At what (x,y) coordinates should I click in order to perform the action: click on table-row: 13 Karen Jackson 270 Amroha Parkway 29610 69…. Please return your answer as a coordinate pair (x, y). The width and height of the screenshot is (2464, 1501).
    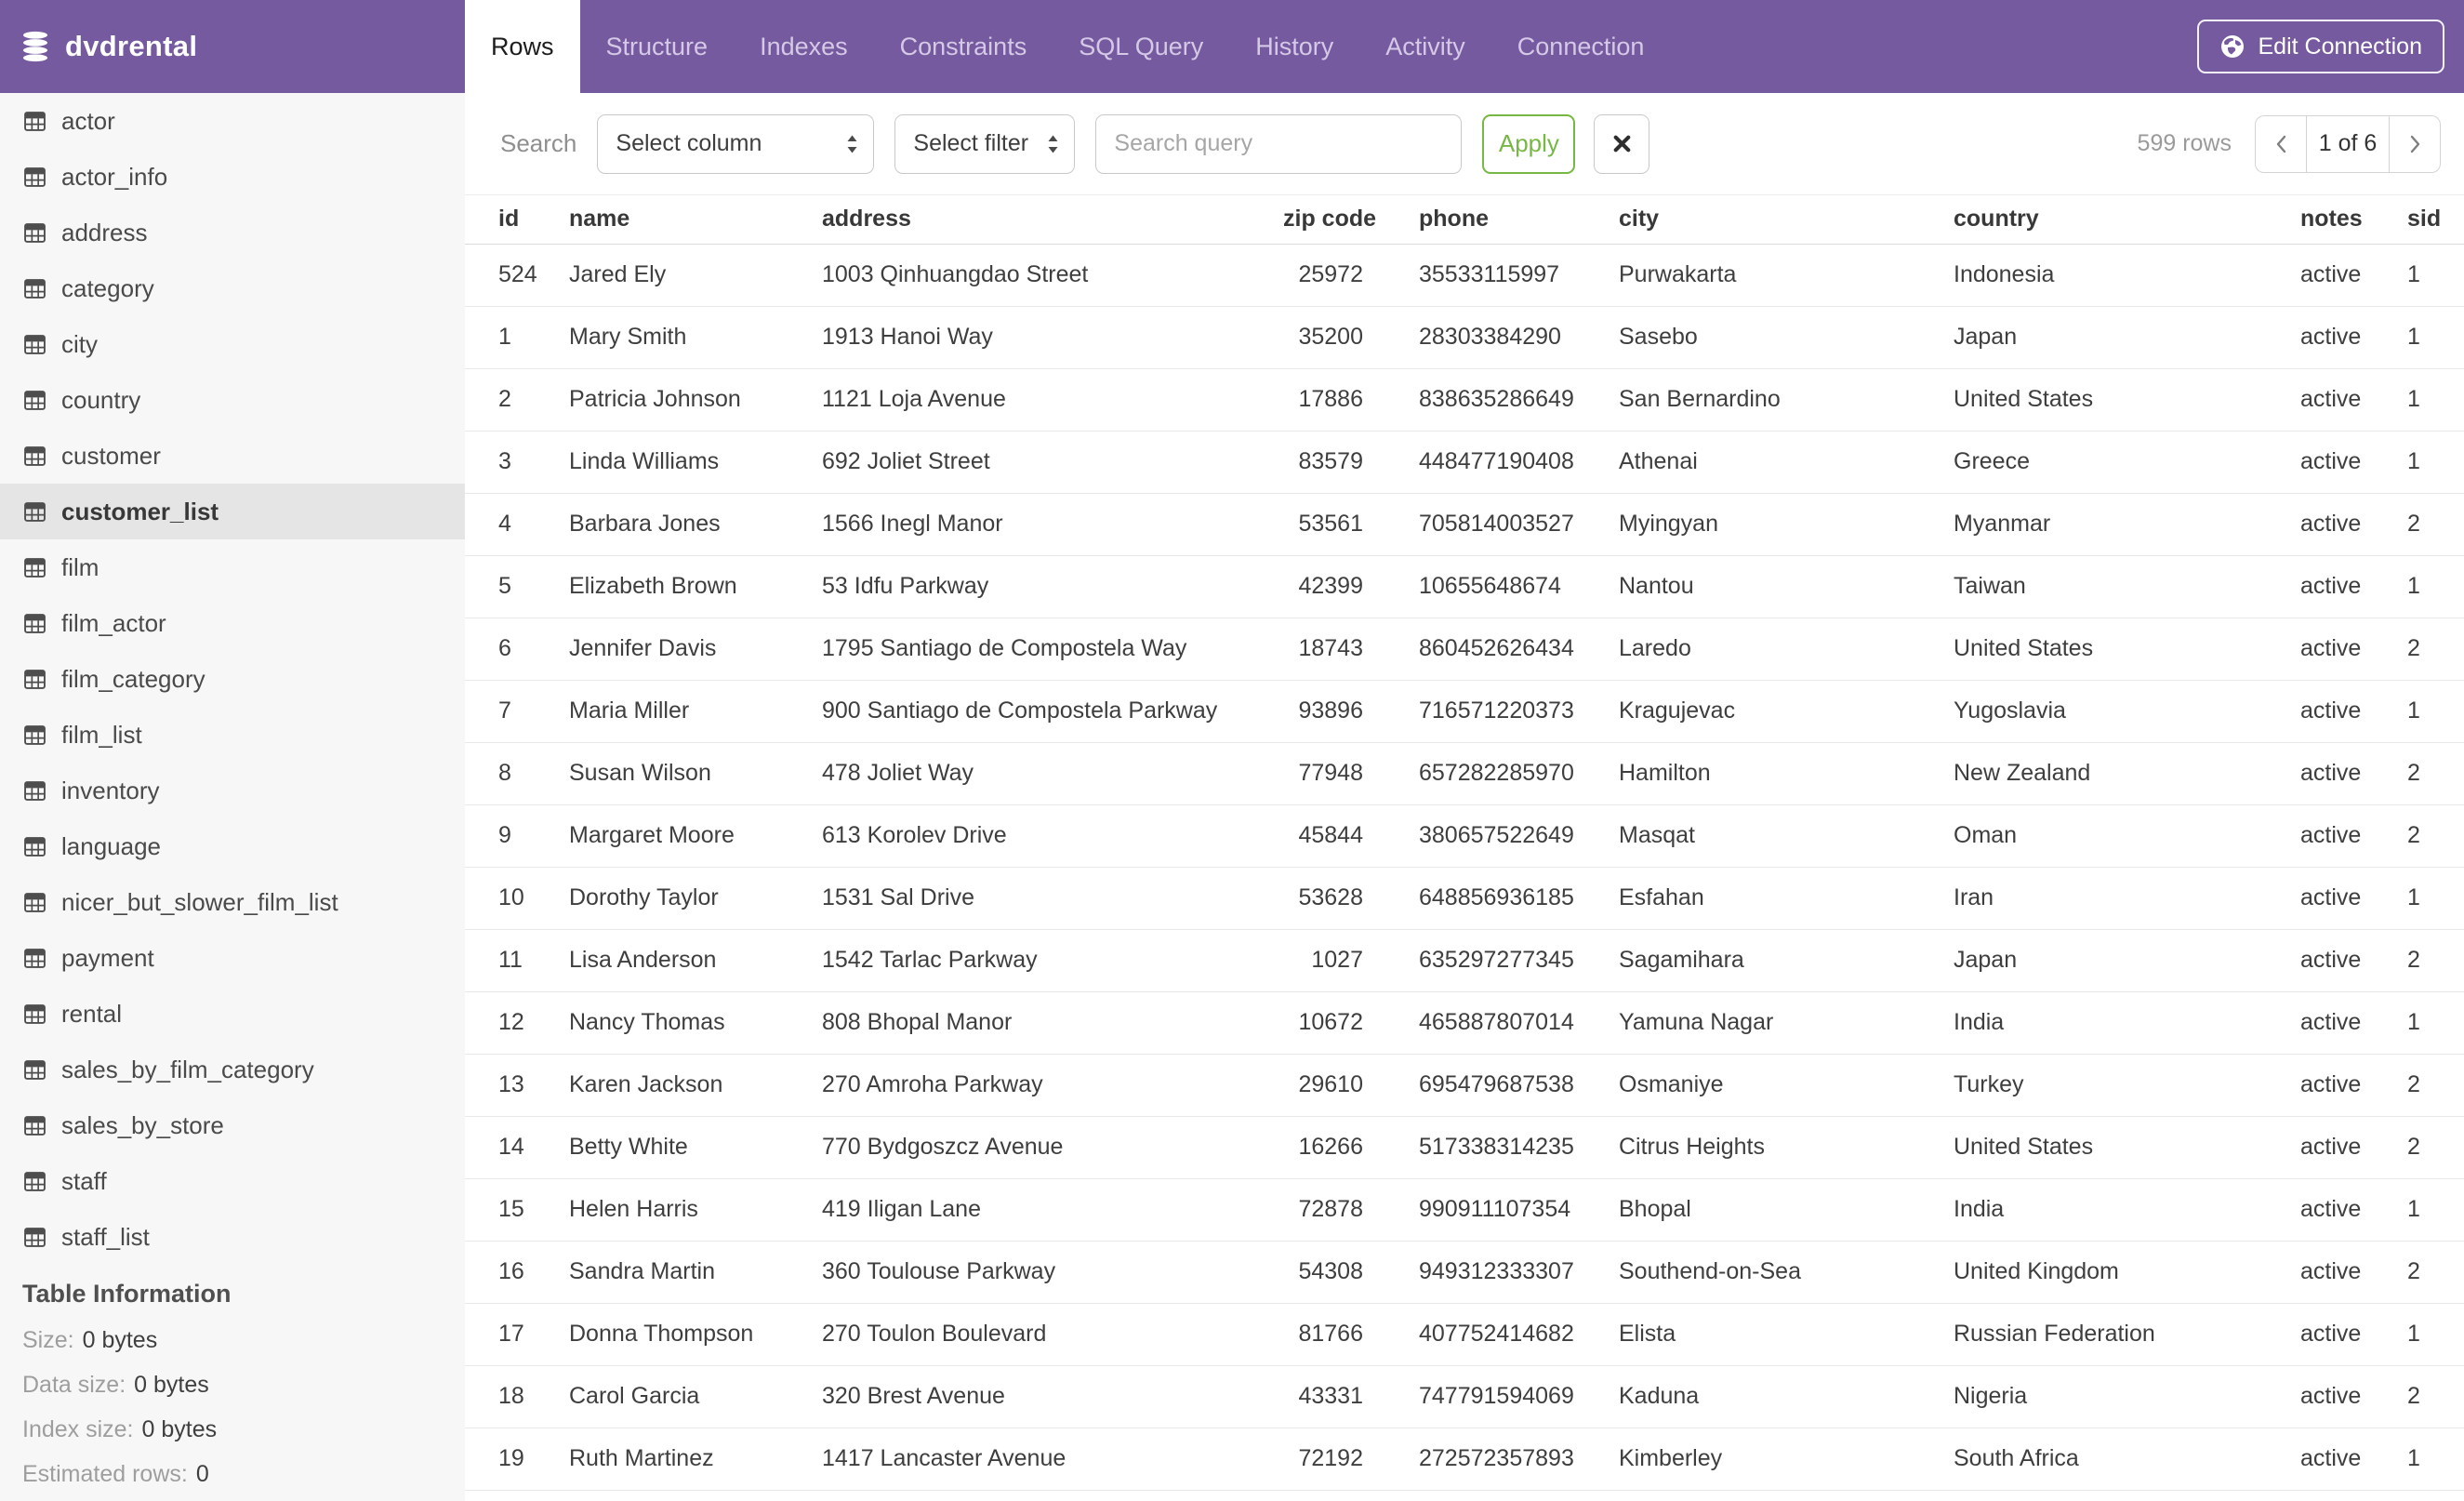
    Looking at the image, I should click on (1464, 1085).